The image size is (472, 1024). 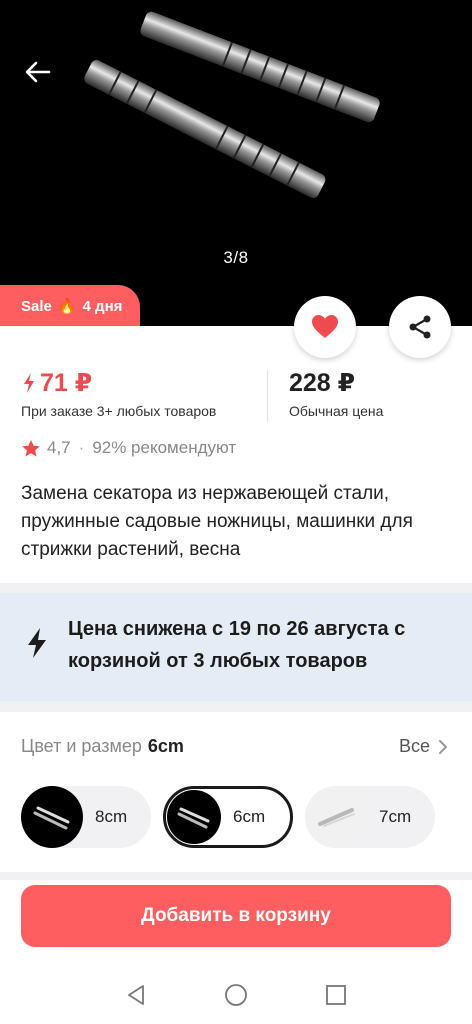 I want to click on variant-heading-label: Цвет и размер, so click(x=81, y=746).